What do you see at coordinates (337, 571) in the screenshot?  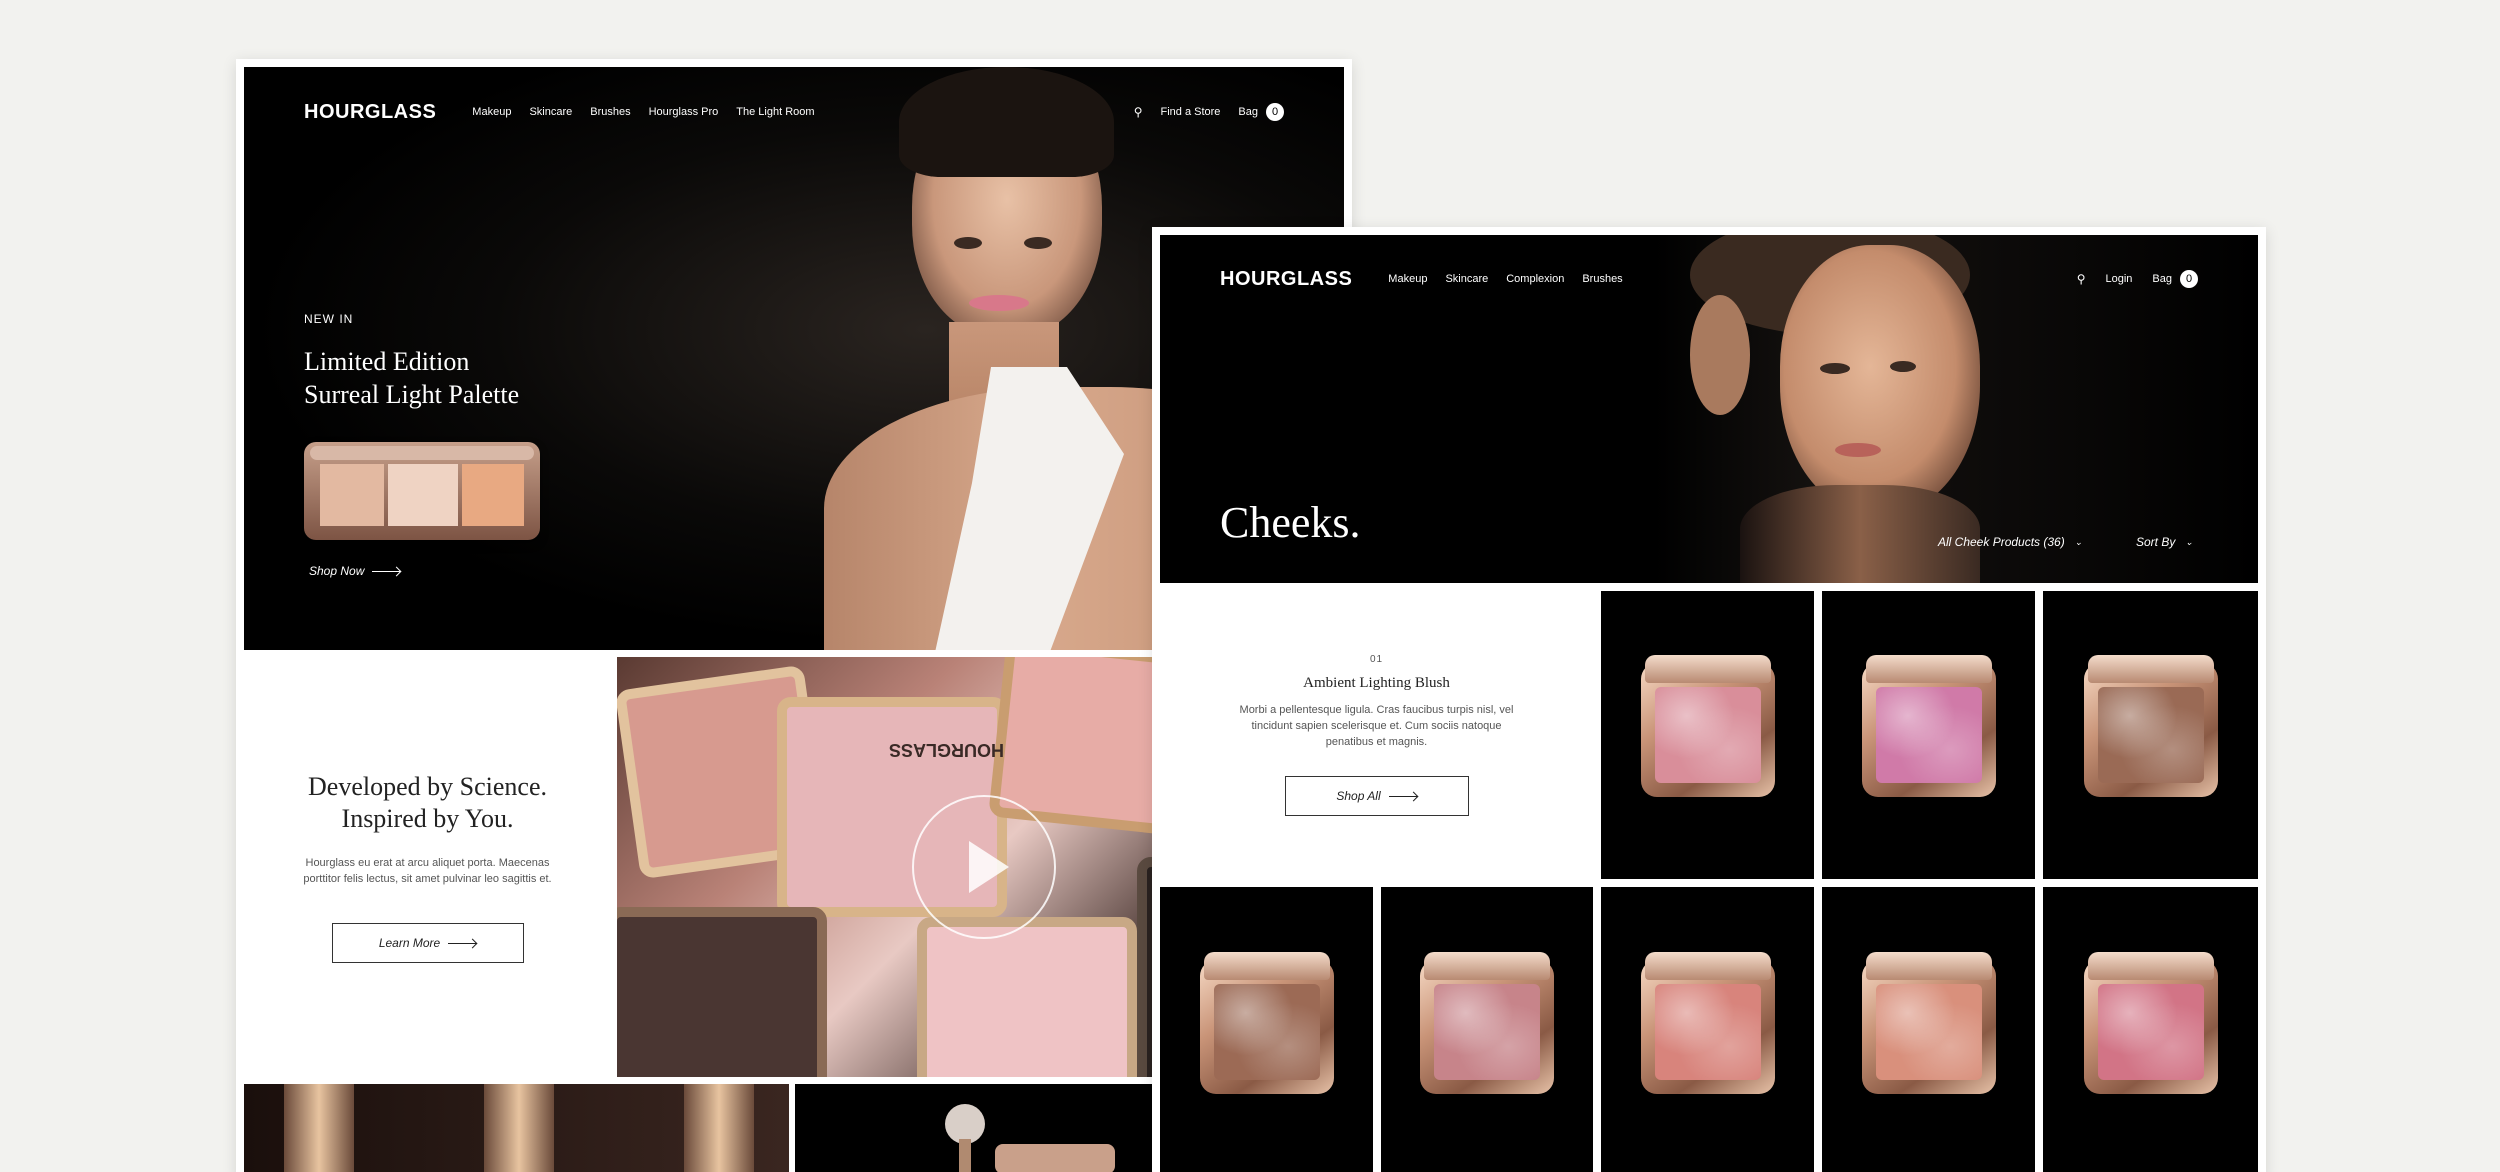 I see `shop-now-label: Shop Now` at bounding box center [337, 571].